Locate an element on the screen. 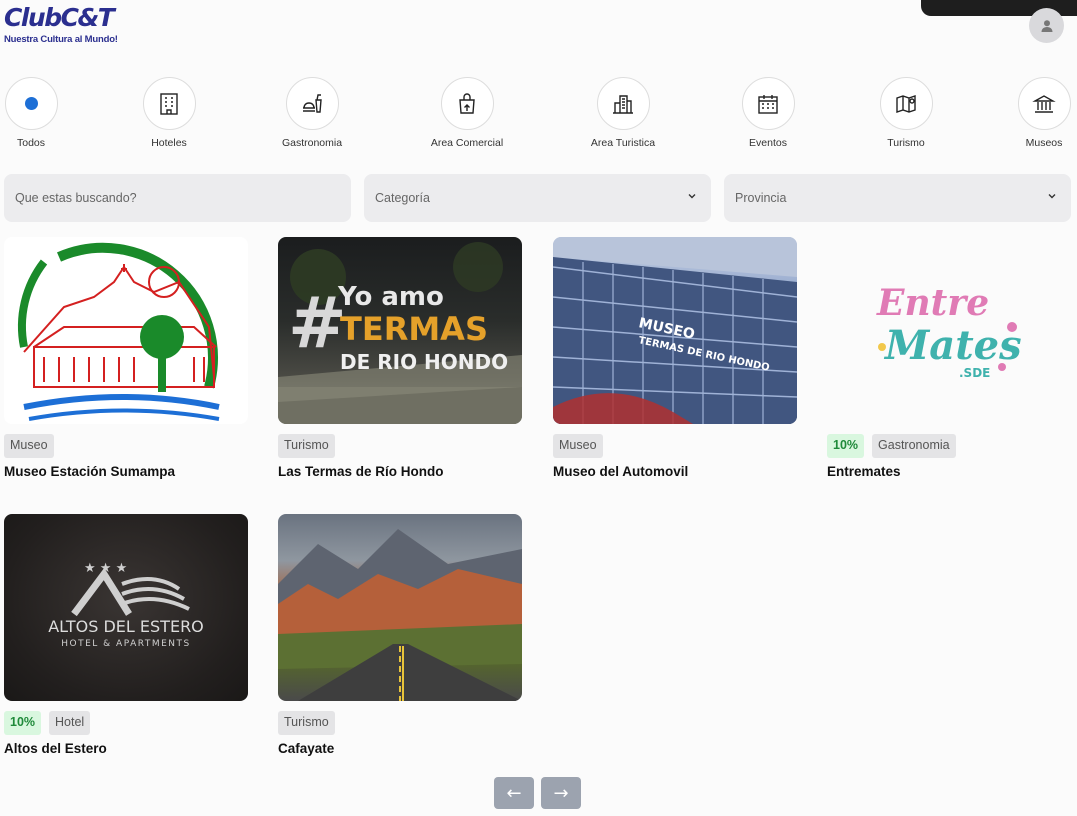  category-label: Eventos is located at coordinates (768, 143).